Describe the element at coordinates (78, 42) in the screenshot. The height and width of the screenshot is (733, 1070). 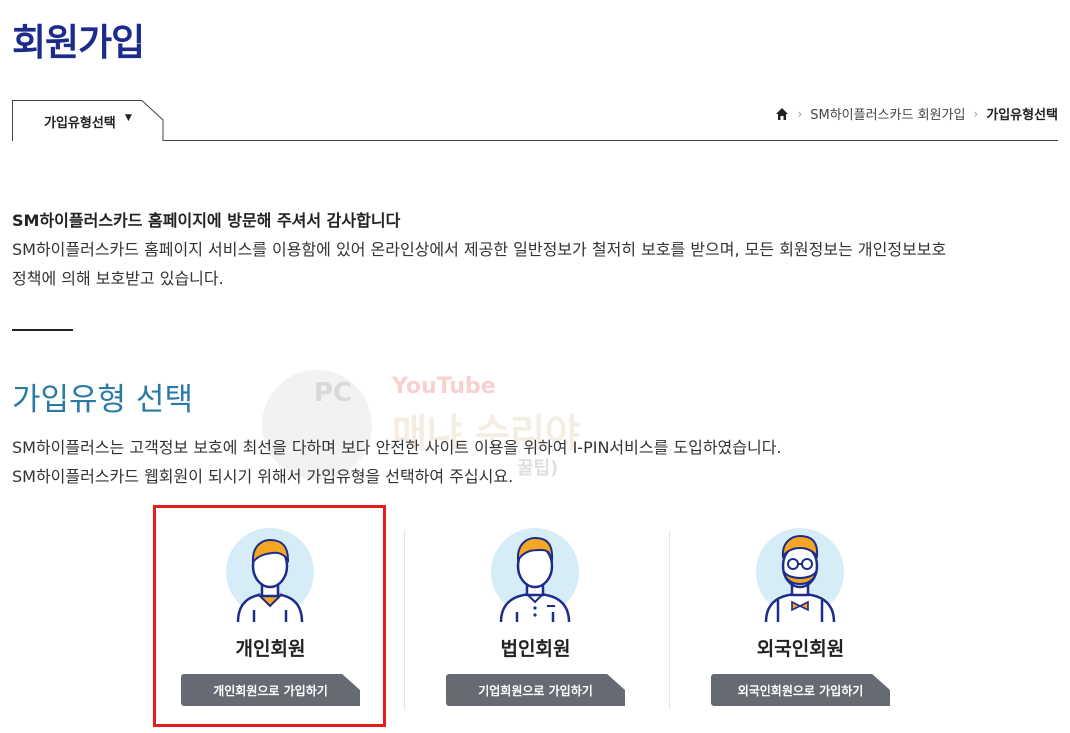
I see `page-title: 회원가입` at that location.